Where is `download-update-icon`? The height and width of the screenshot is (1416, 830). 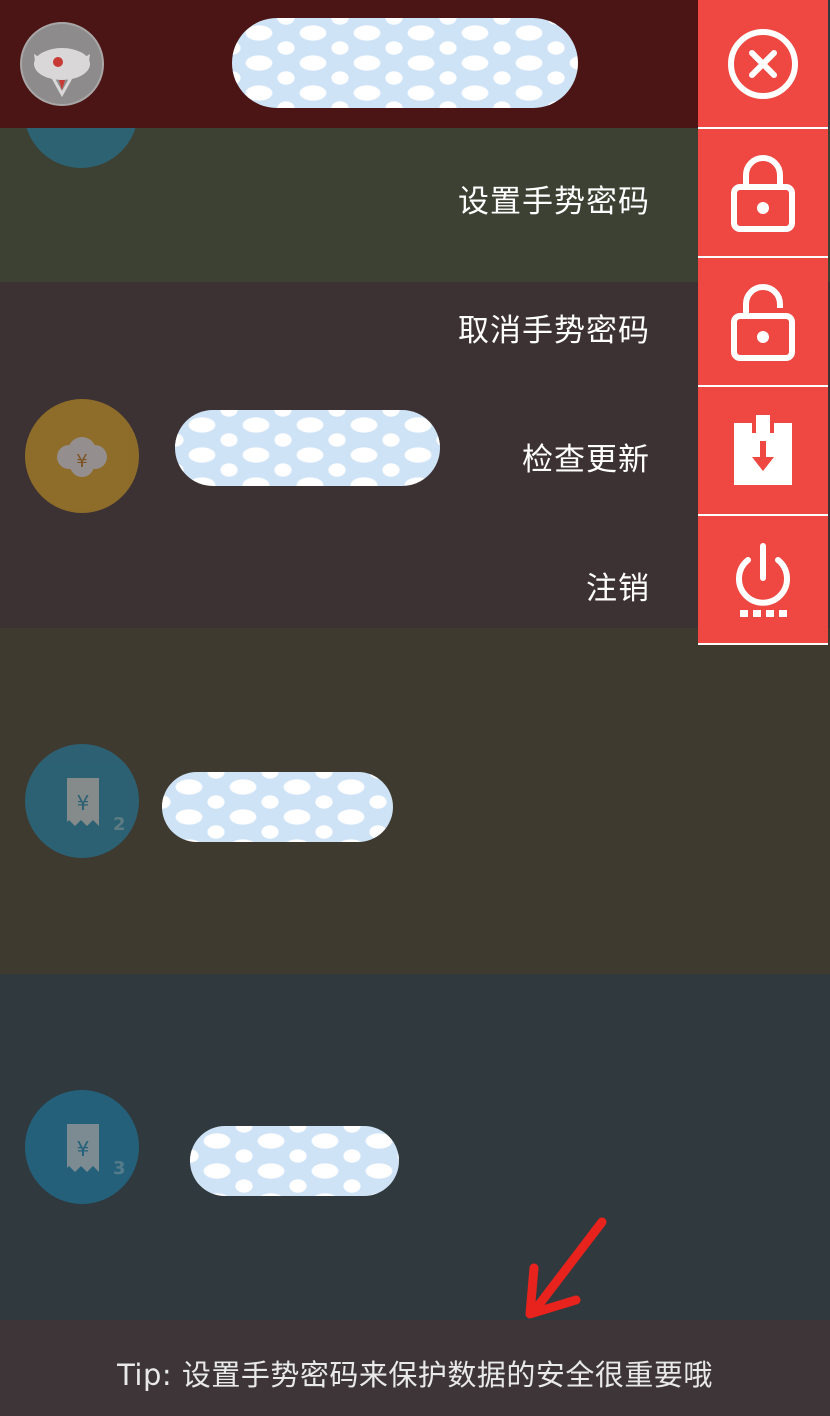 download-update-icon is located at coordinates (763, 449).